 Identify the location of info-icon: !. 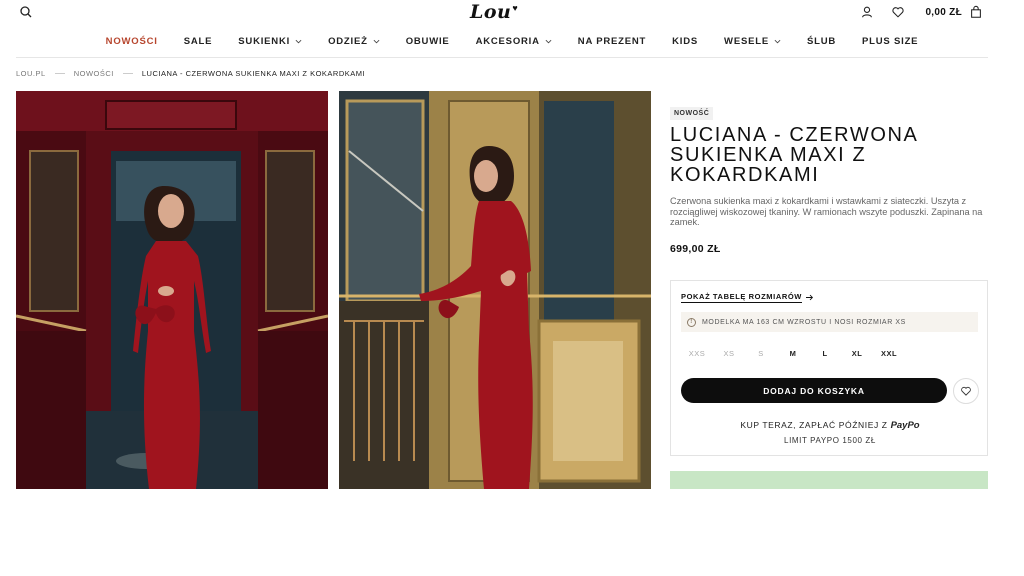
(691, 322).